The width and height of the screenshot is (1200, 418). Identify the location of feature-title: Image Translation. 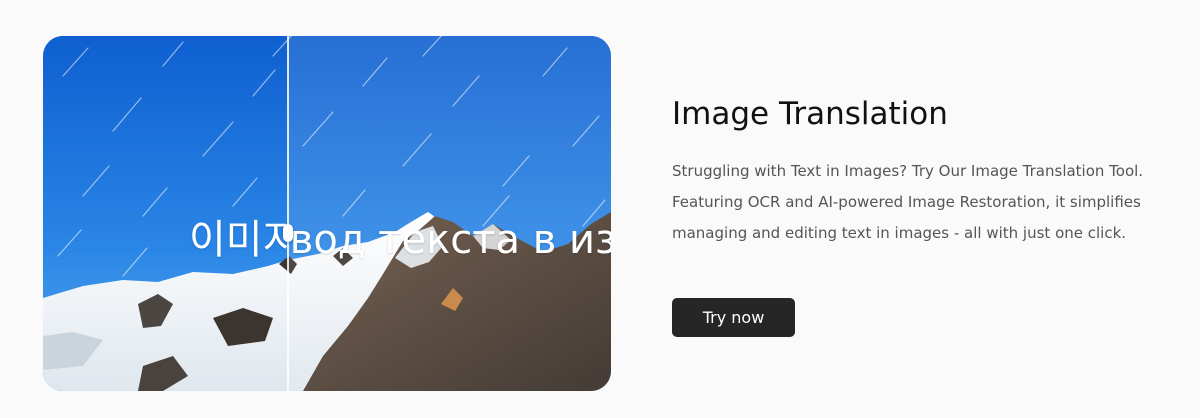
(810, 114).